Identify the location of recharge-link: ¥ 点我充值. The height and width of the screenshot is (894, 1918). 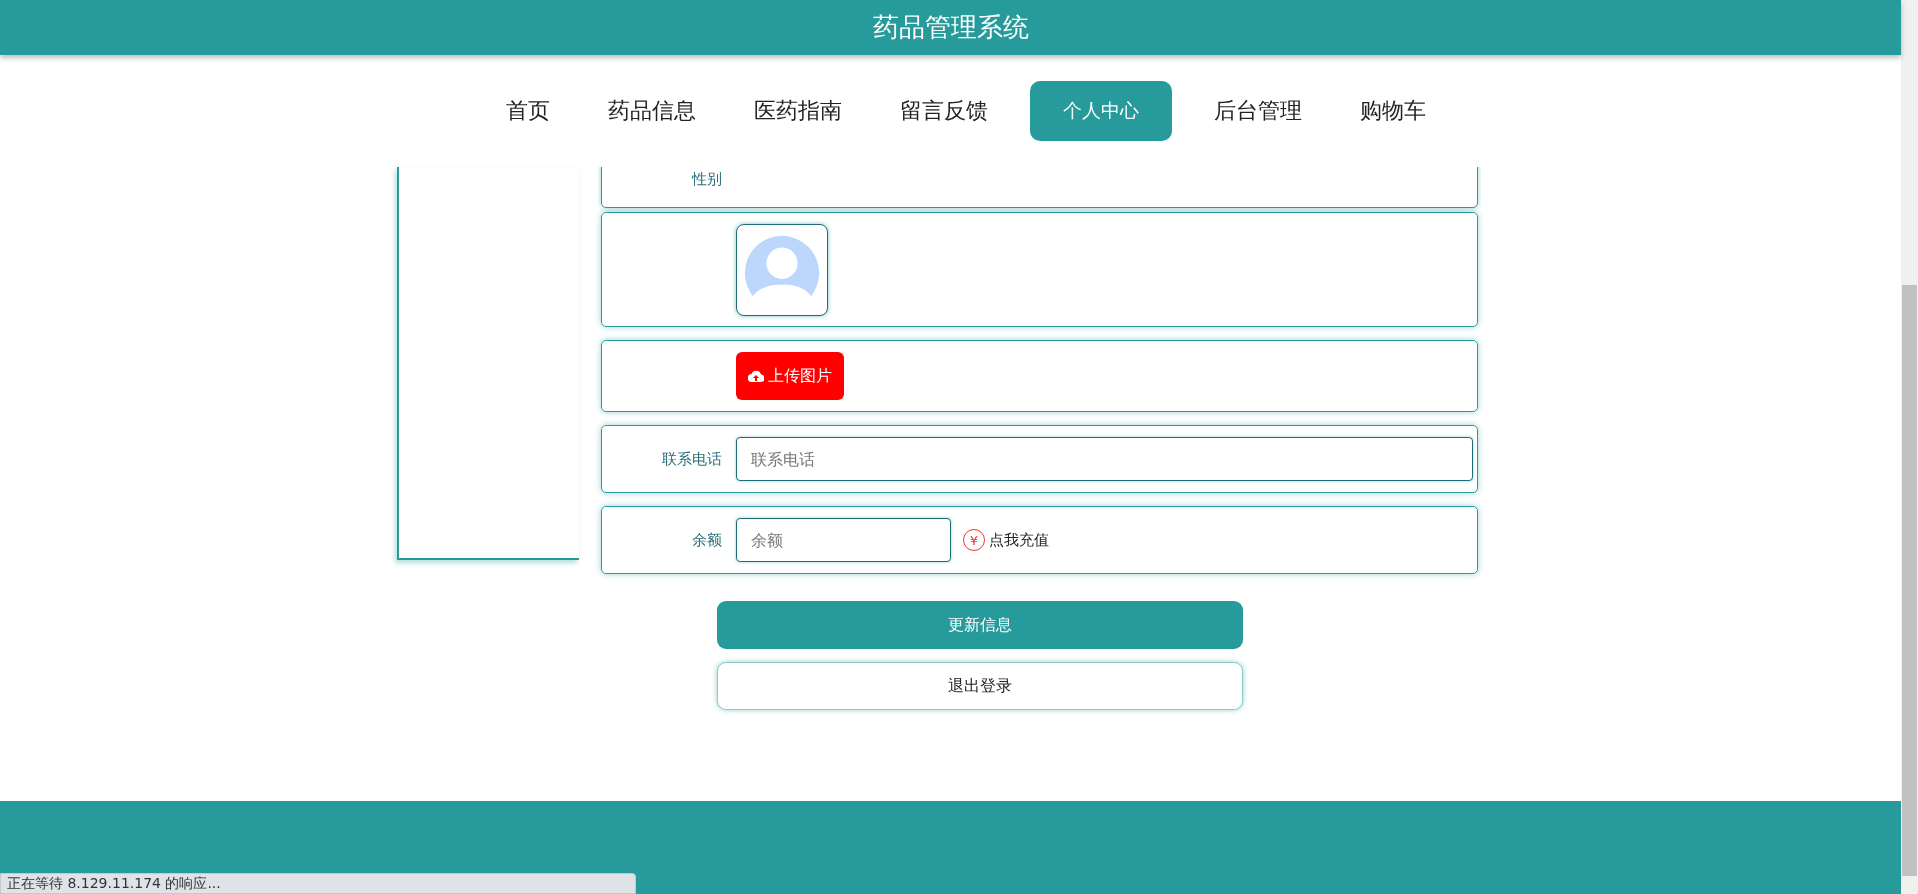
(1006, 540).